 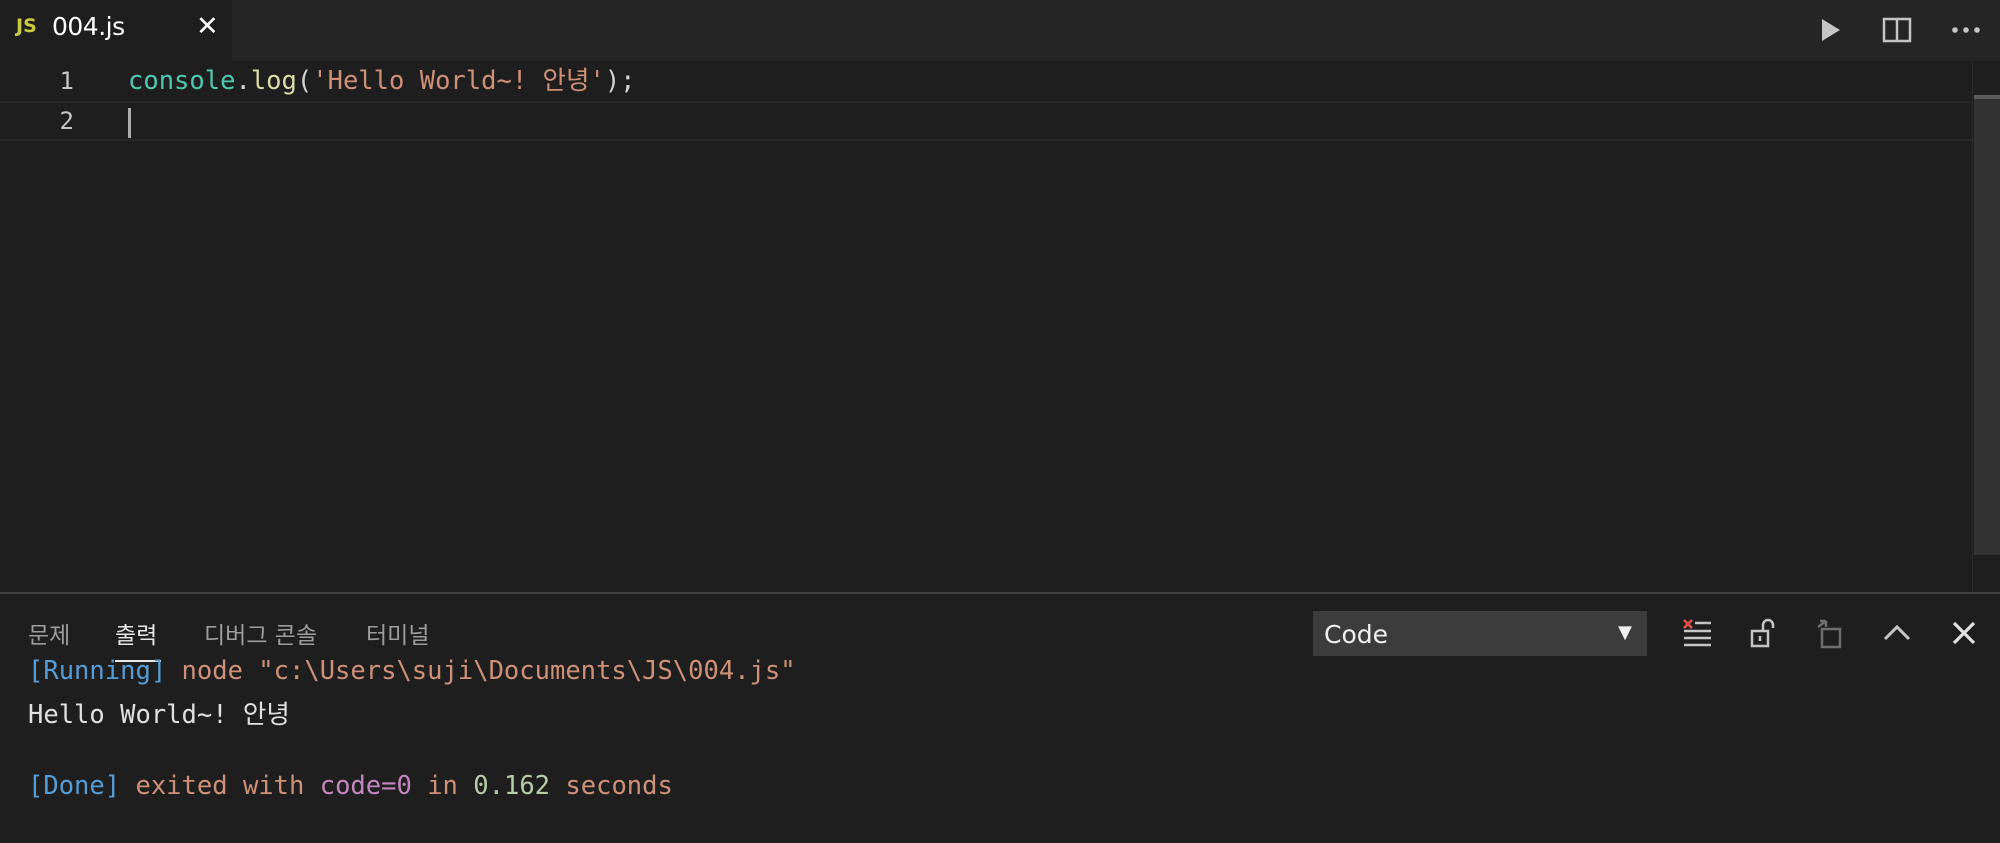 I want to click on token-log: log, so click(x=273, y=81).